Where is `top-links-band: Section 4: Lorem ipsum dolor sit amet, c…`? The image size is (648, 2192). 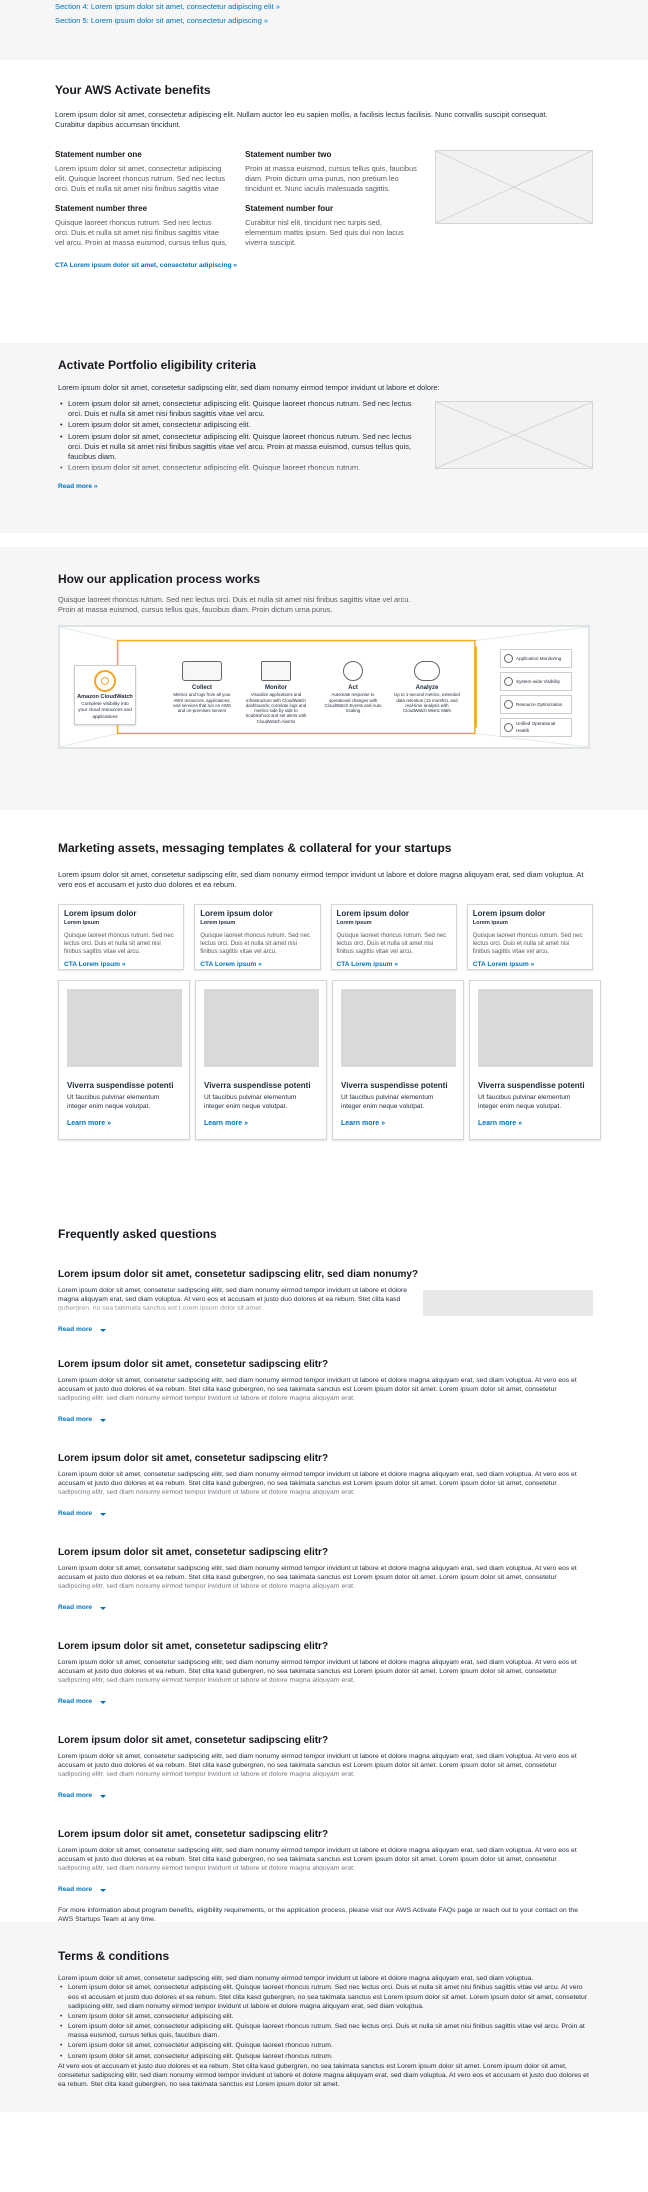 top-links-band: Section 4: Lorem ipsum dolor sit amet, c… is located at coordinates (324, 30).